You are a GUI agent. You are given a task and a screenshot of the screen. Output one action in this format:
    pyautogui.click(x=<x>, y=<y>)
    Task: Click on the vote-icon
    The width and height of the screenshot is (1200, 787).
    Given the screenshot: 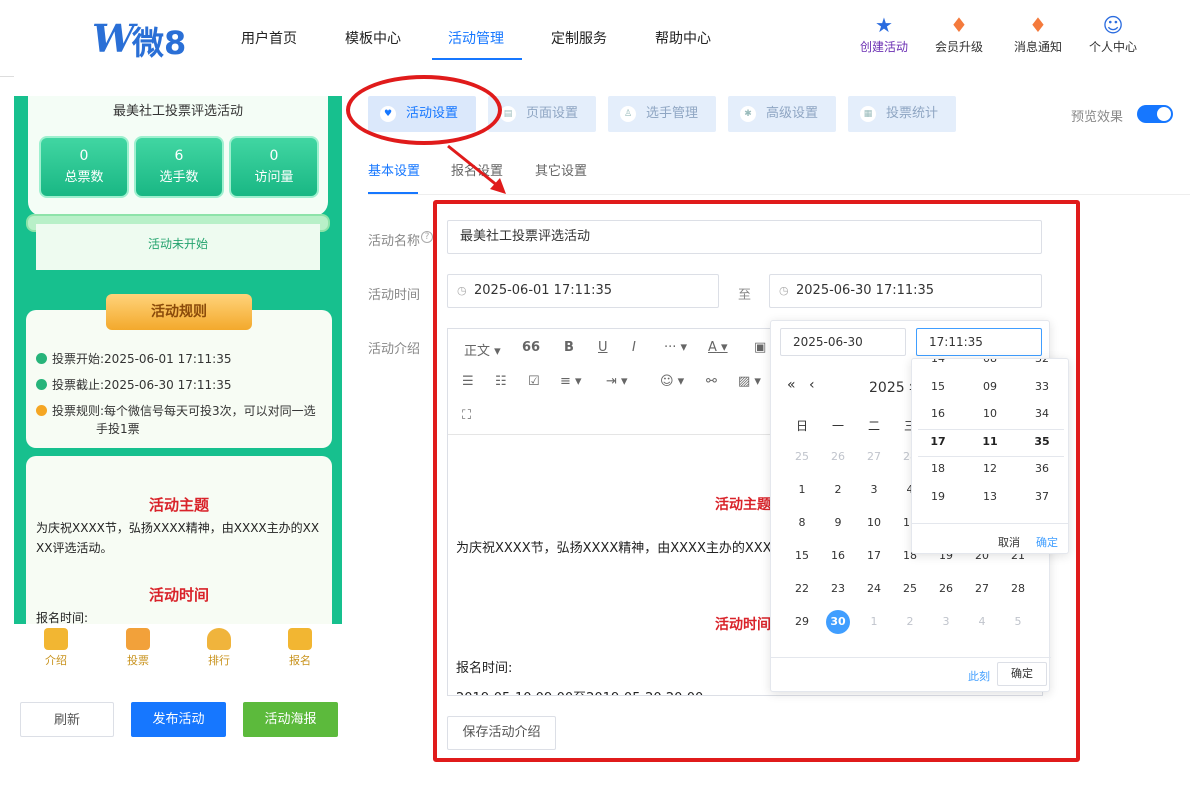 What is the action you would take?
    pyautogui.click(x=138, y=639)
    